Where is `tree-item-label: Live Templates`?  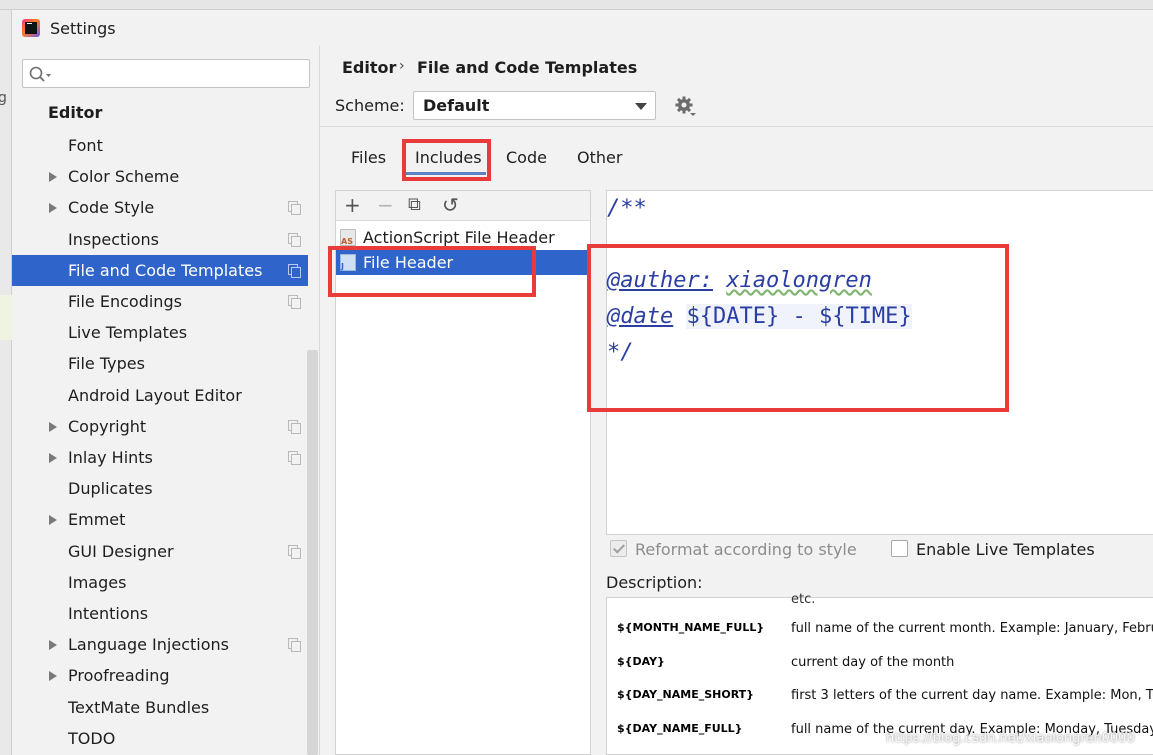
tree-item-label: Live Templates is located at coordinates (128, 333).